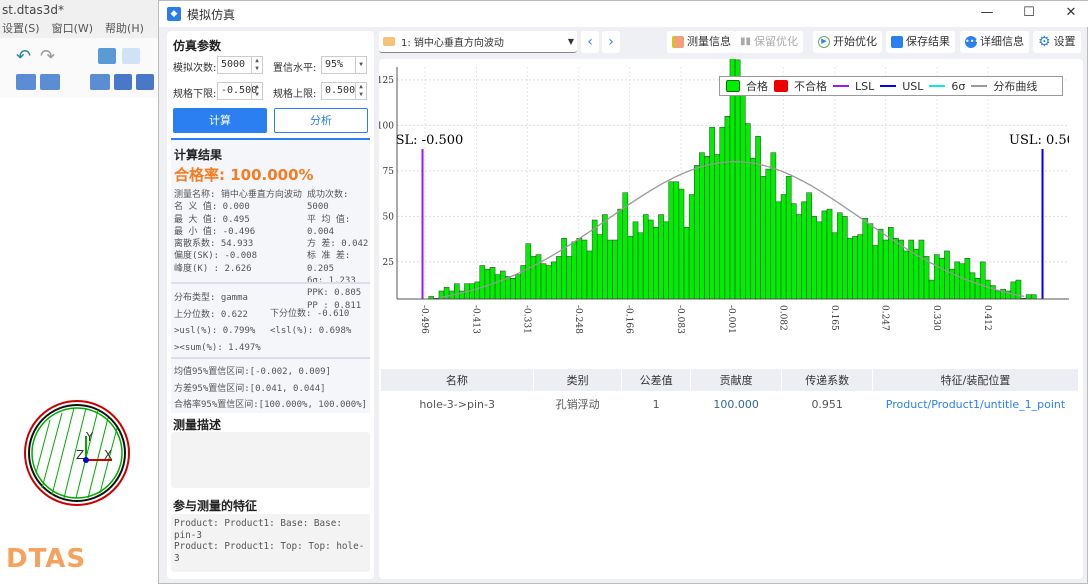  Describe the element at coordinates (21, 28) in the screenshot. I see `menu-settings: 设置(S)` at that location.